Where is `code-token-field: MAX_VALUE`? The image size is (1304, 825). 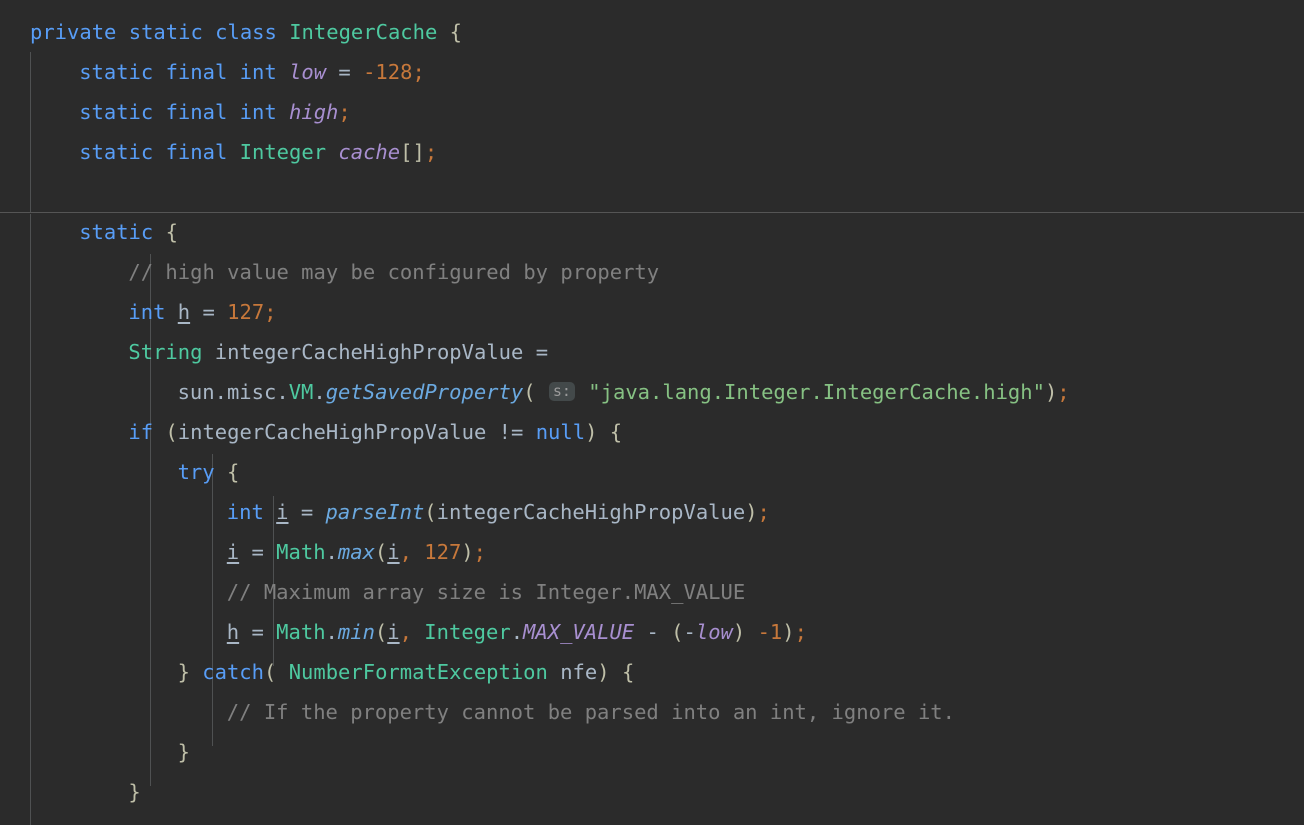
code-token-field: MAX_VALUE is located at coordinates (579, 632).